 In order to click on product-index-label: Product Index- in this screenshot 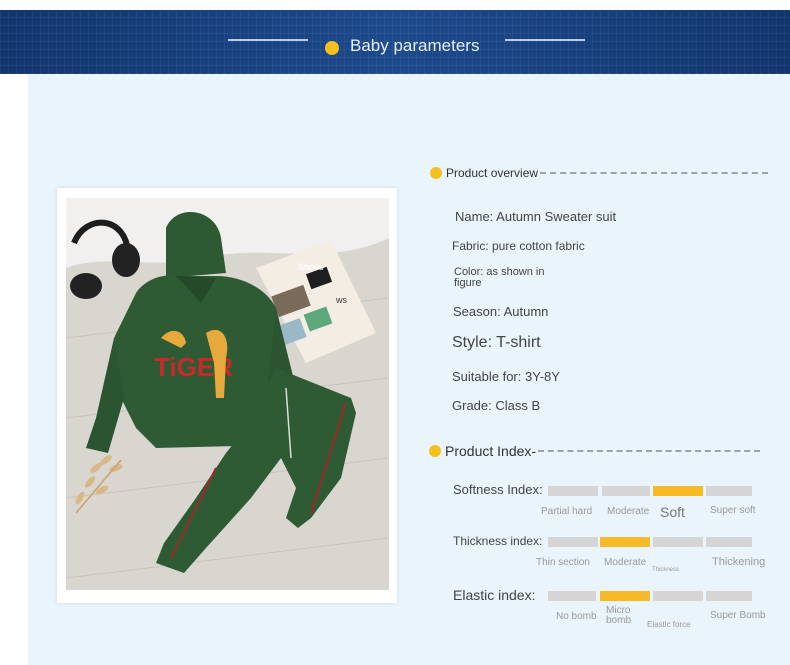, I will do `click(491, 451)`.